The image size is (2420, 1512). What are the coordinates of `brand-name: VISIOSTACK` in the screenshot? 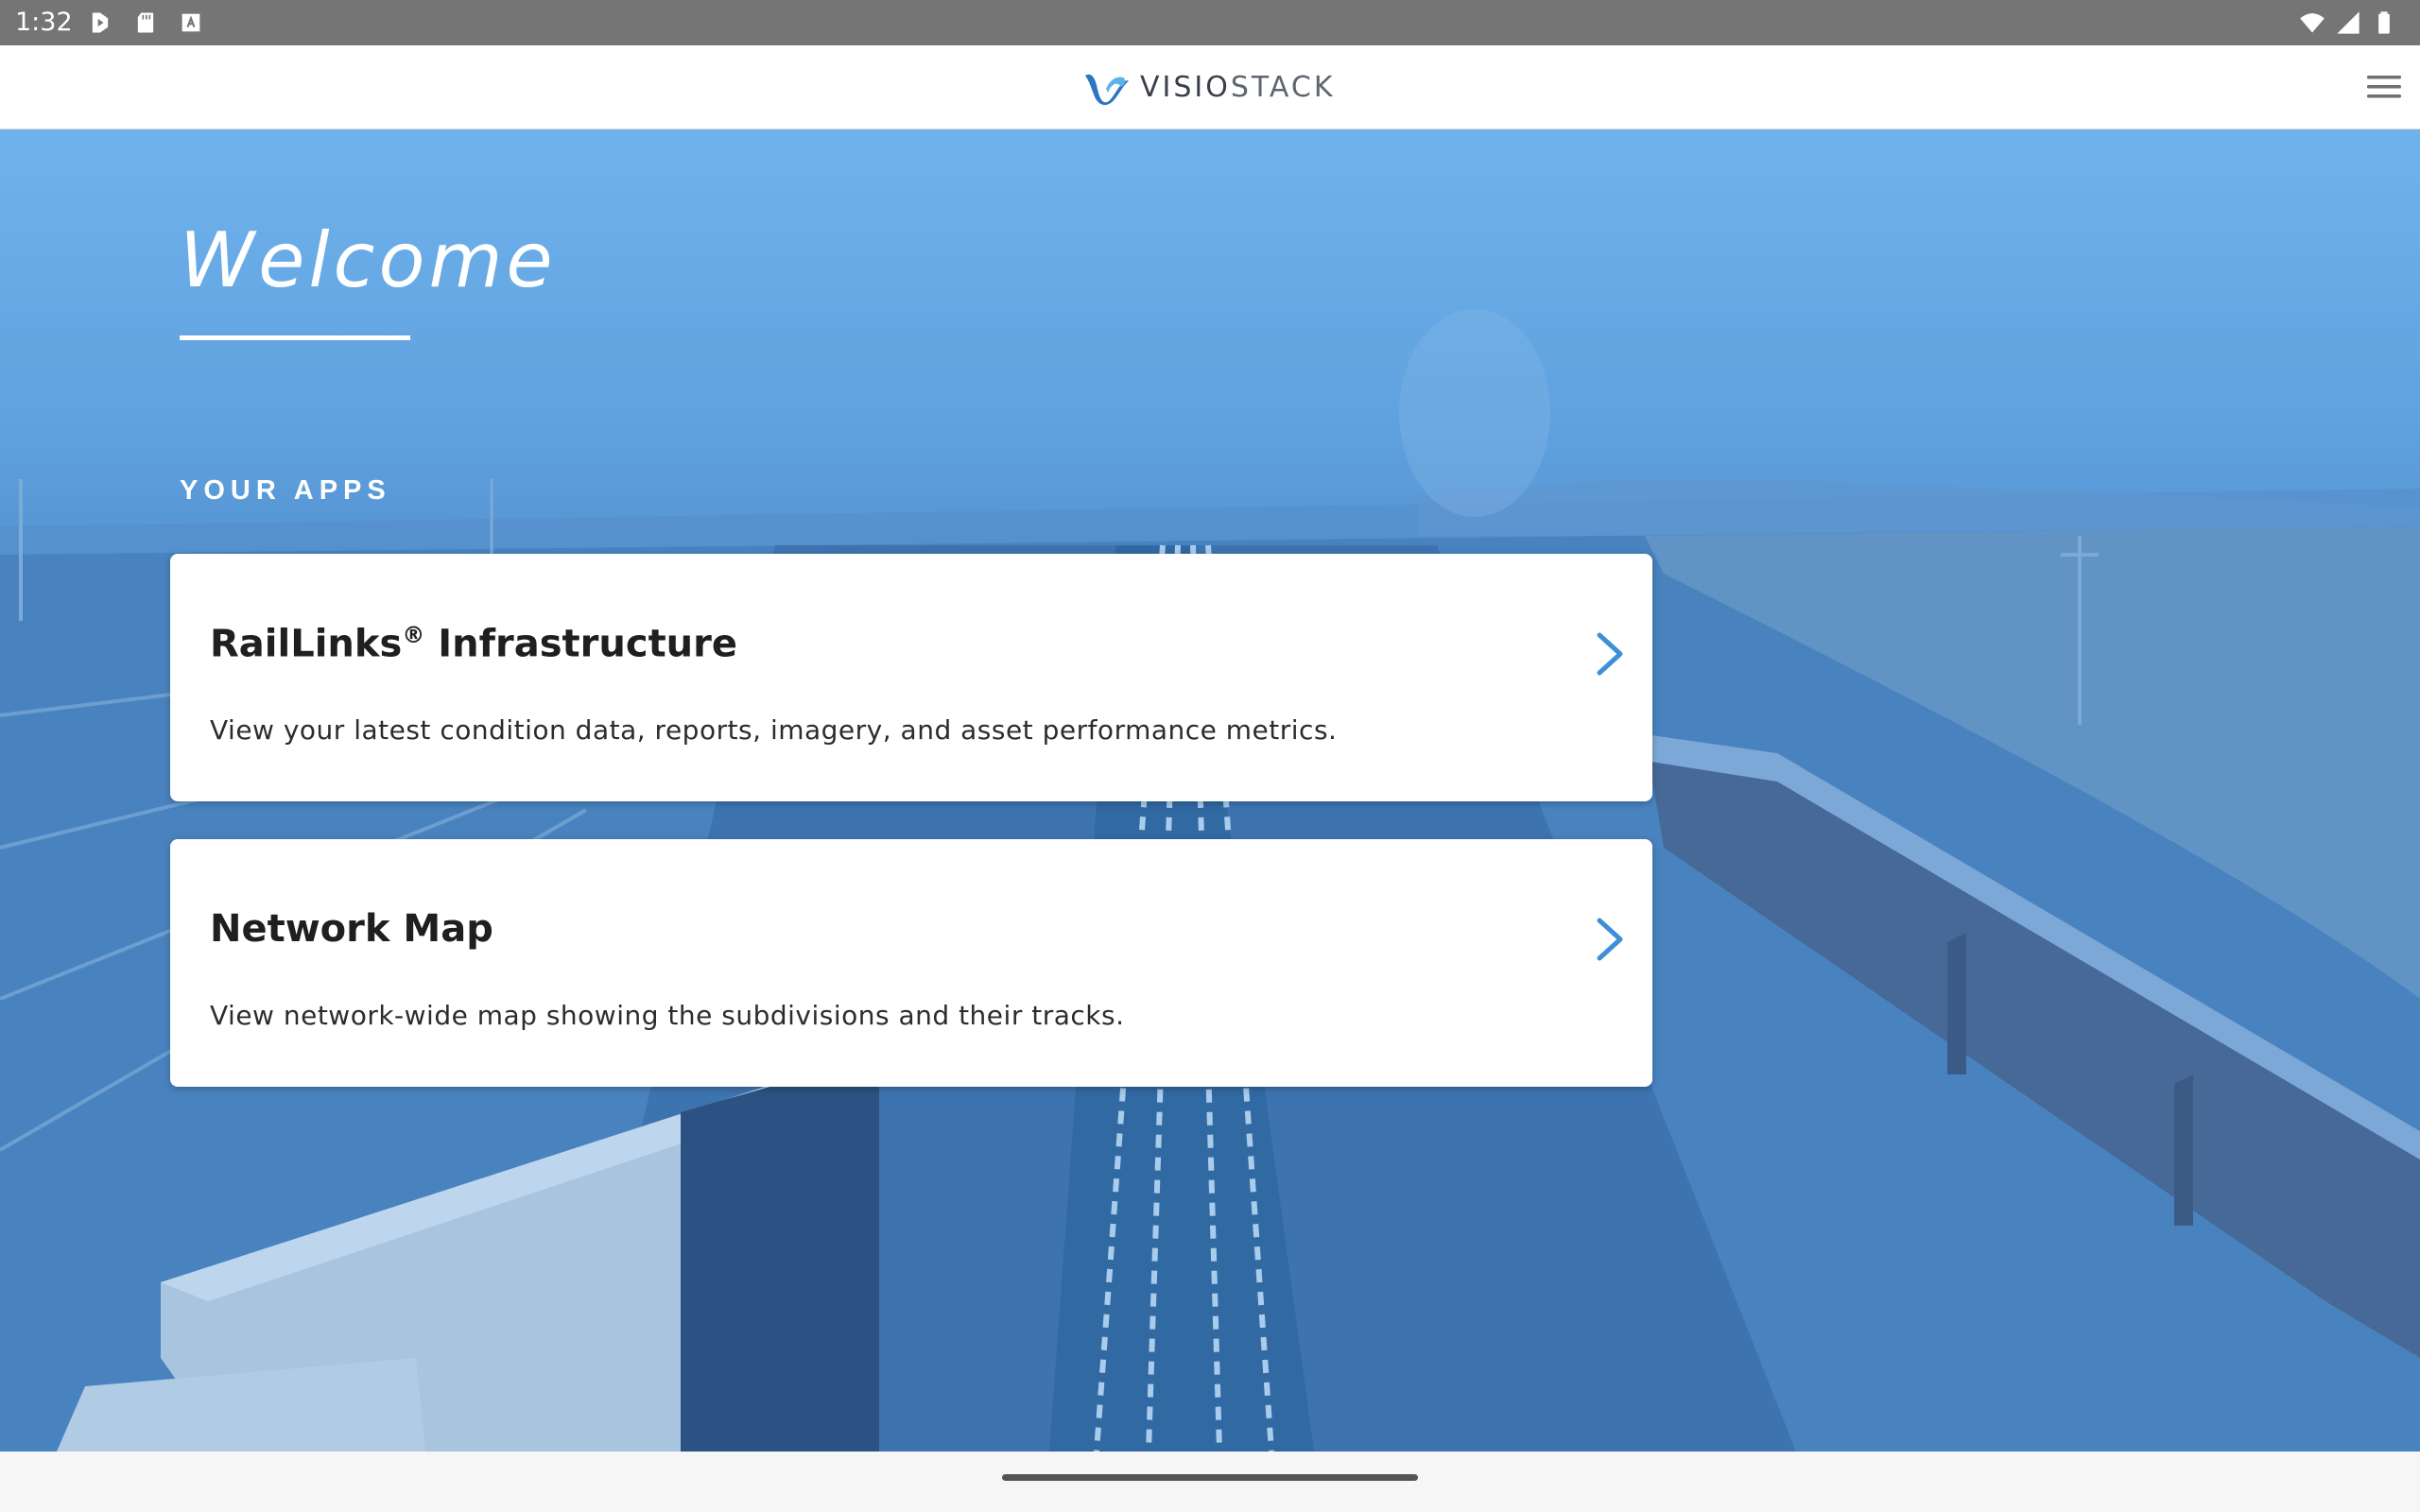 It's located at (1238, 87).